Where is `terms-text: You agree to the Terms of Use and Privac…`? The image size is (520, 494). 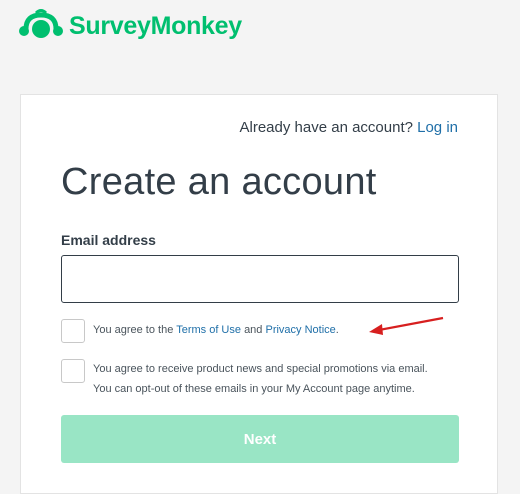 terms-text: You agree to the Terms of Use and Privac… is located at coordinates (216, 330).